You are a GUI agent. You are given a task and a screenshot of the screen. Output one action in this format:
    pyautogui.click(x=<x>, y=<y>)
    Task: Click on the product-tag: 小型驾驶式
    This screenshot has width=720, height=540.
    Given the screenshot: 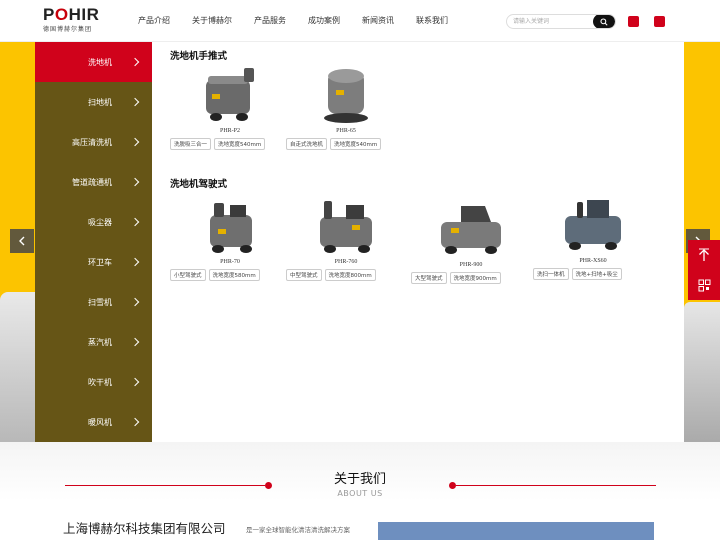 What is the action you would take?
    pyautogui.click(x=188, y=275)
    